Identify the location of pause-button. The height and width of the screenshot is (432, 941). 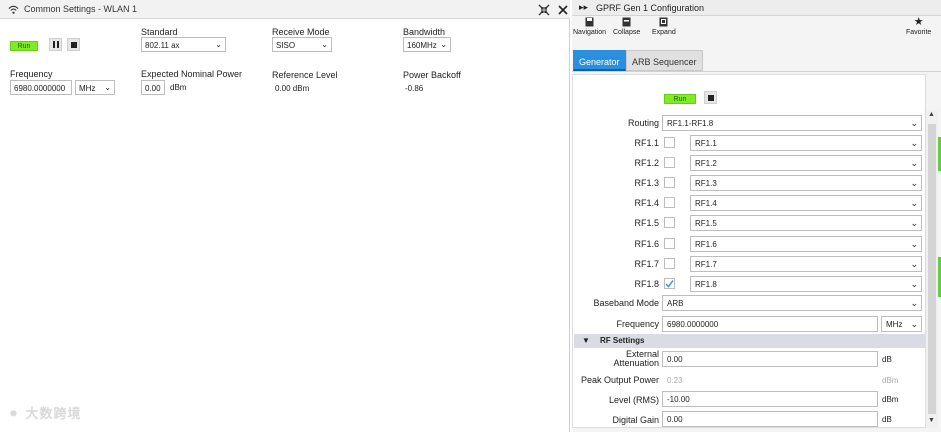
(55, 44).